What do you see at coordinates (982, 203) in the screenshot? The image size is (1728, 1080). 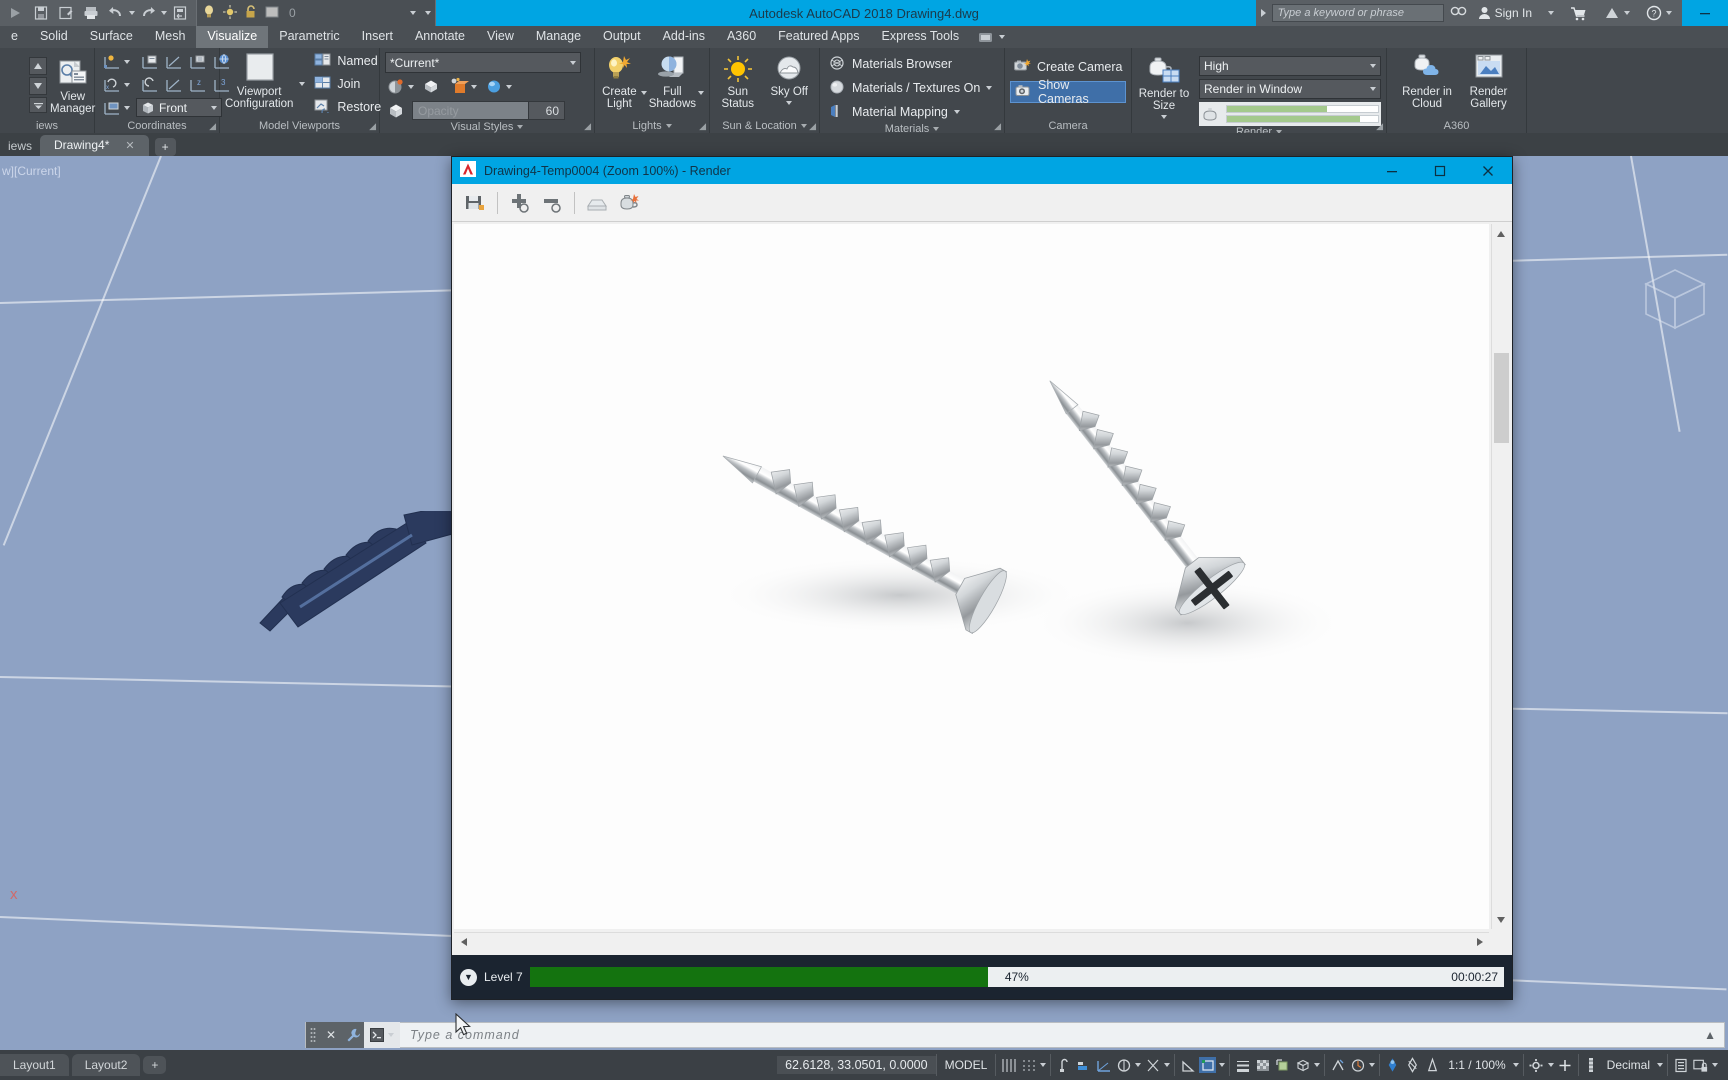 I see `render-window-toolbar` at bounding box center [982, 203].